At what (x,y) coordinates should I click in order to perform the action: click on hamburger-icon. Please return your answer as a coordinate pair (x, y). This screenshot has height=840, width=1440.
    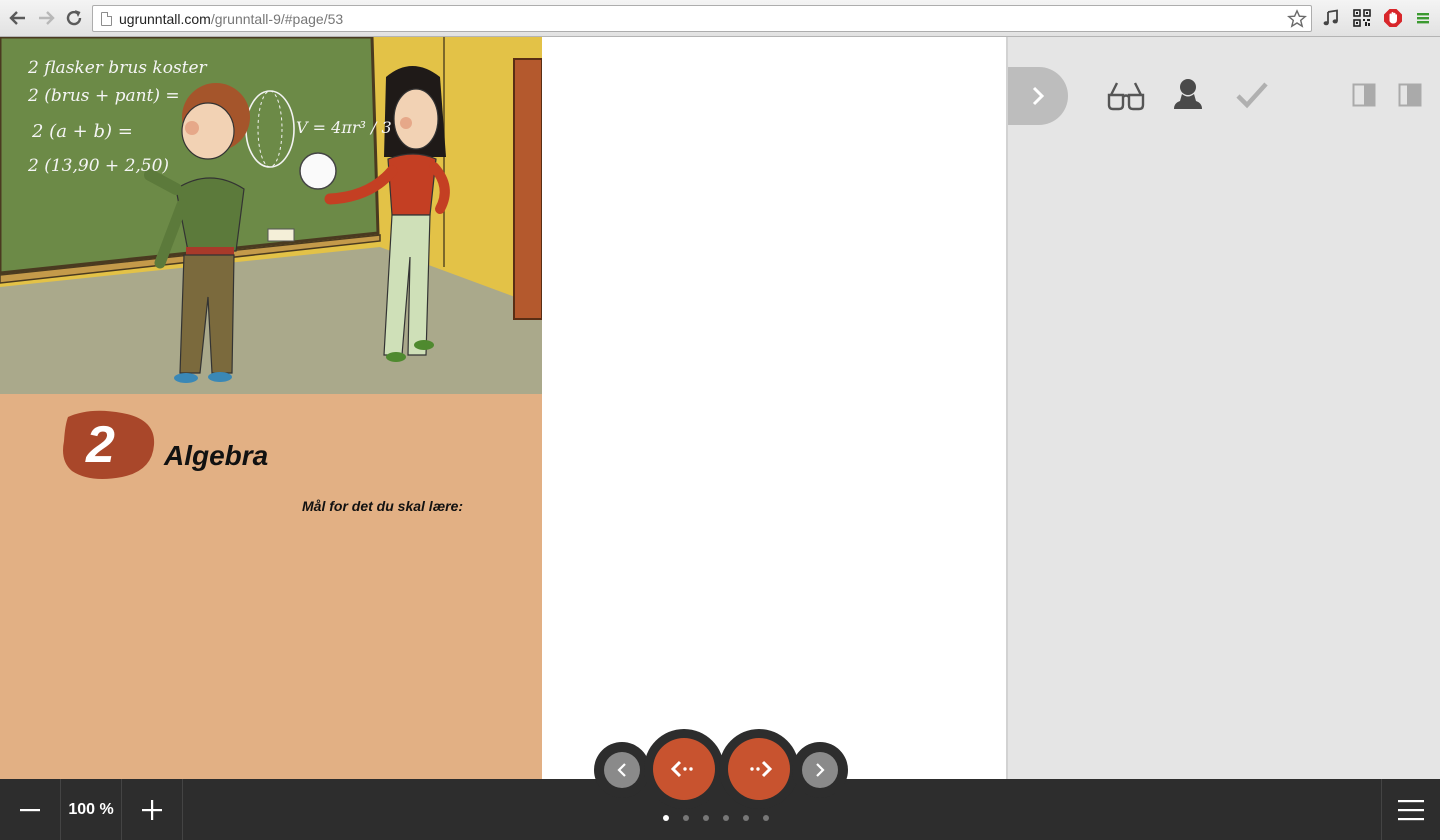
    Looking at the image, I should click on (1411, 809).